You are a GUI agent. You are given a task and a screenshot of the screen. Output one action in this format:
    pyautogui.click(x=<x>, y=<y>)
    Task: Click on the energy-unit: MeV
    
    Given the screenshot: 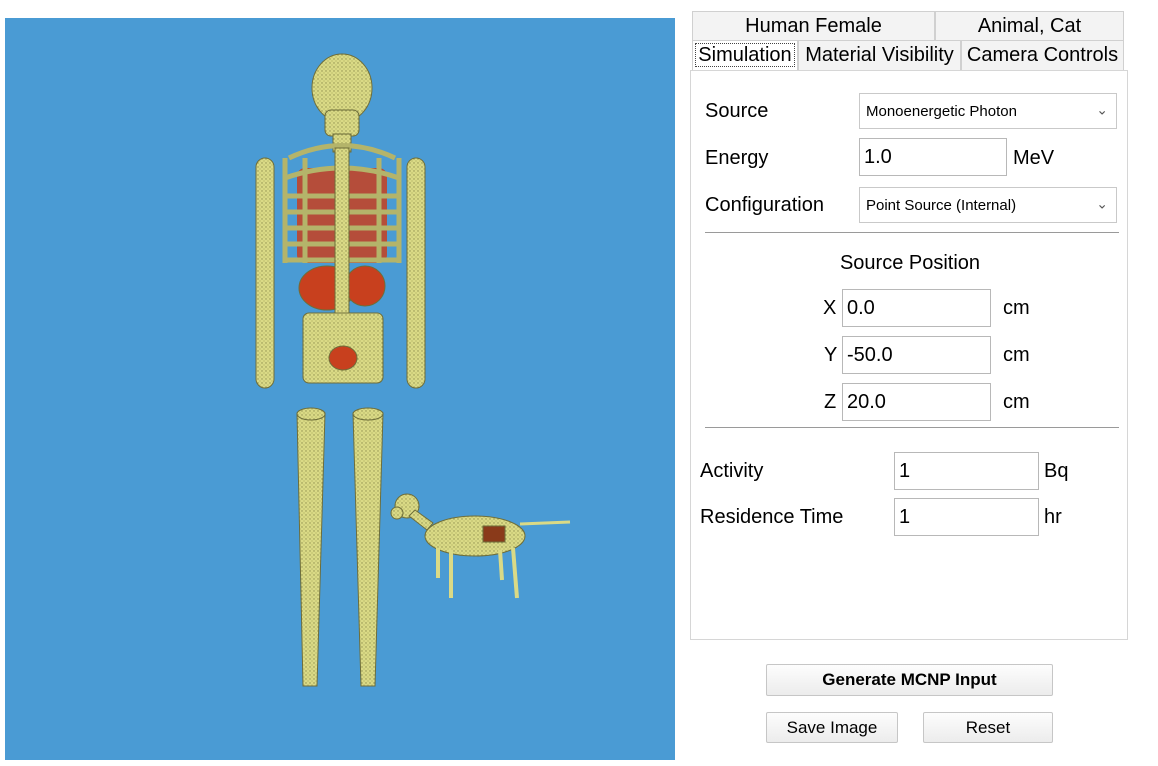 What is the action you would take?
    pyautogui.click(x=1034, y=158)
    